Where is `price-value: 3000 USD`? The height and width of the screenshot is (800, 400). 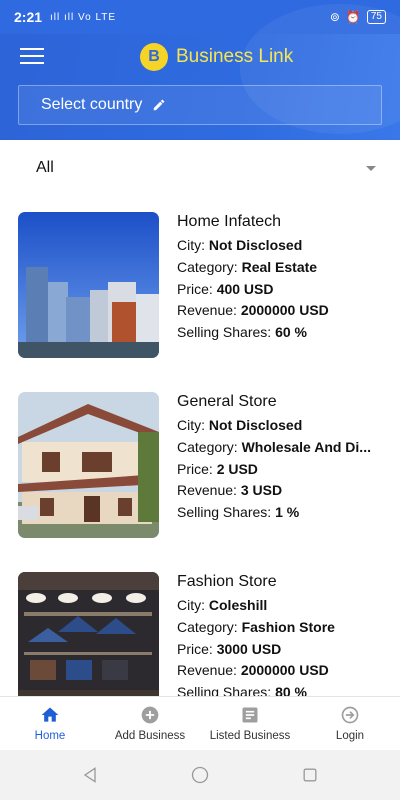
price-value: 3000 USD is located at coordinates (249, 648).